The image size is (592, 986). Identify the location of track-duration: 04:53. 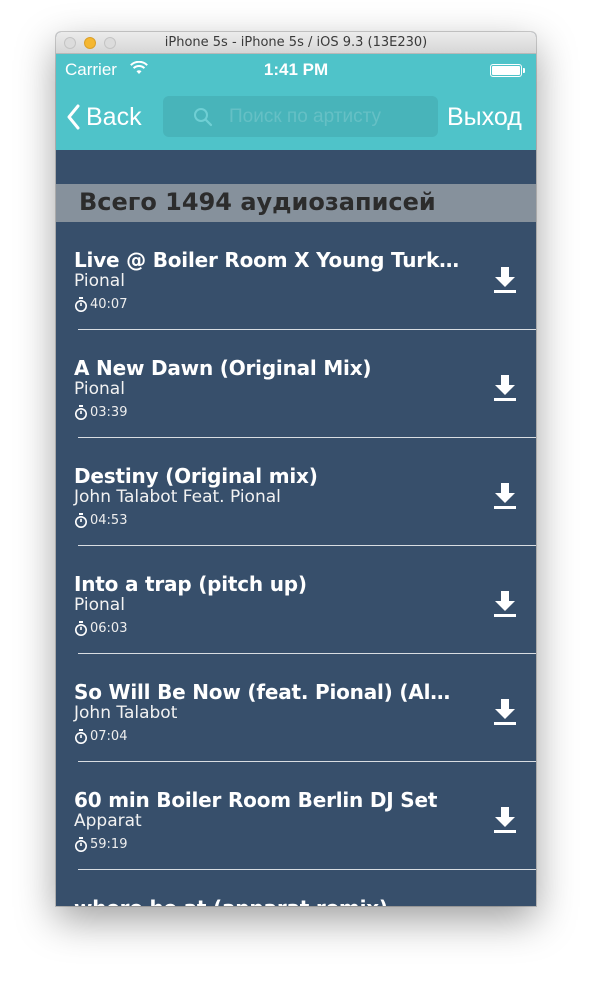
(100, 520).